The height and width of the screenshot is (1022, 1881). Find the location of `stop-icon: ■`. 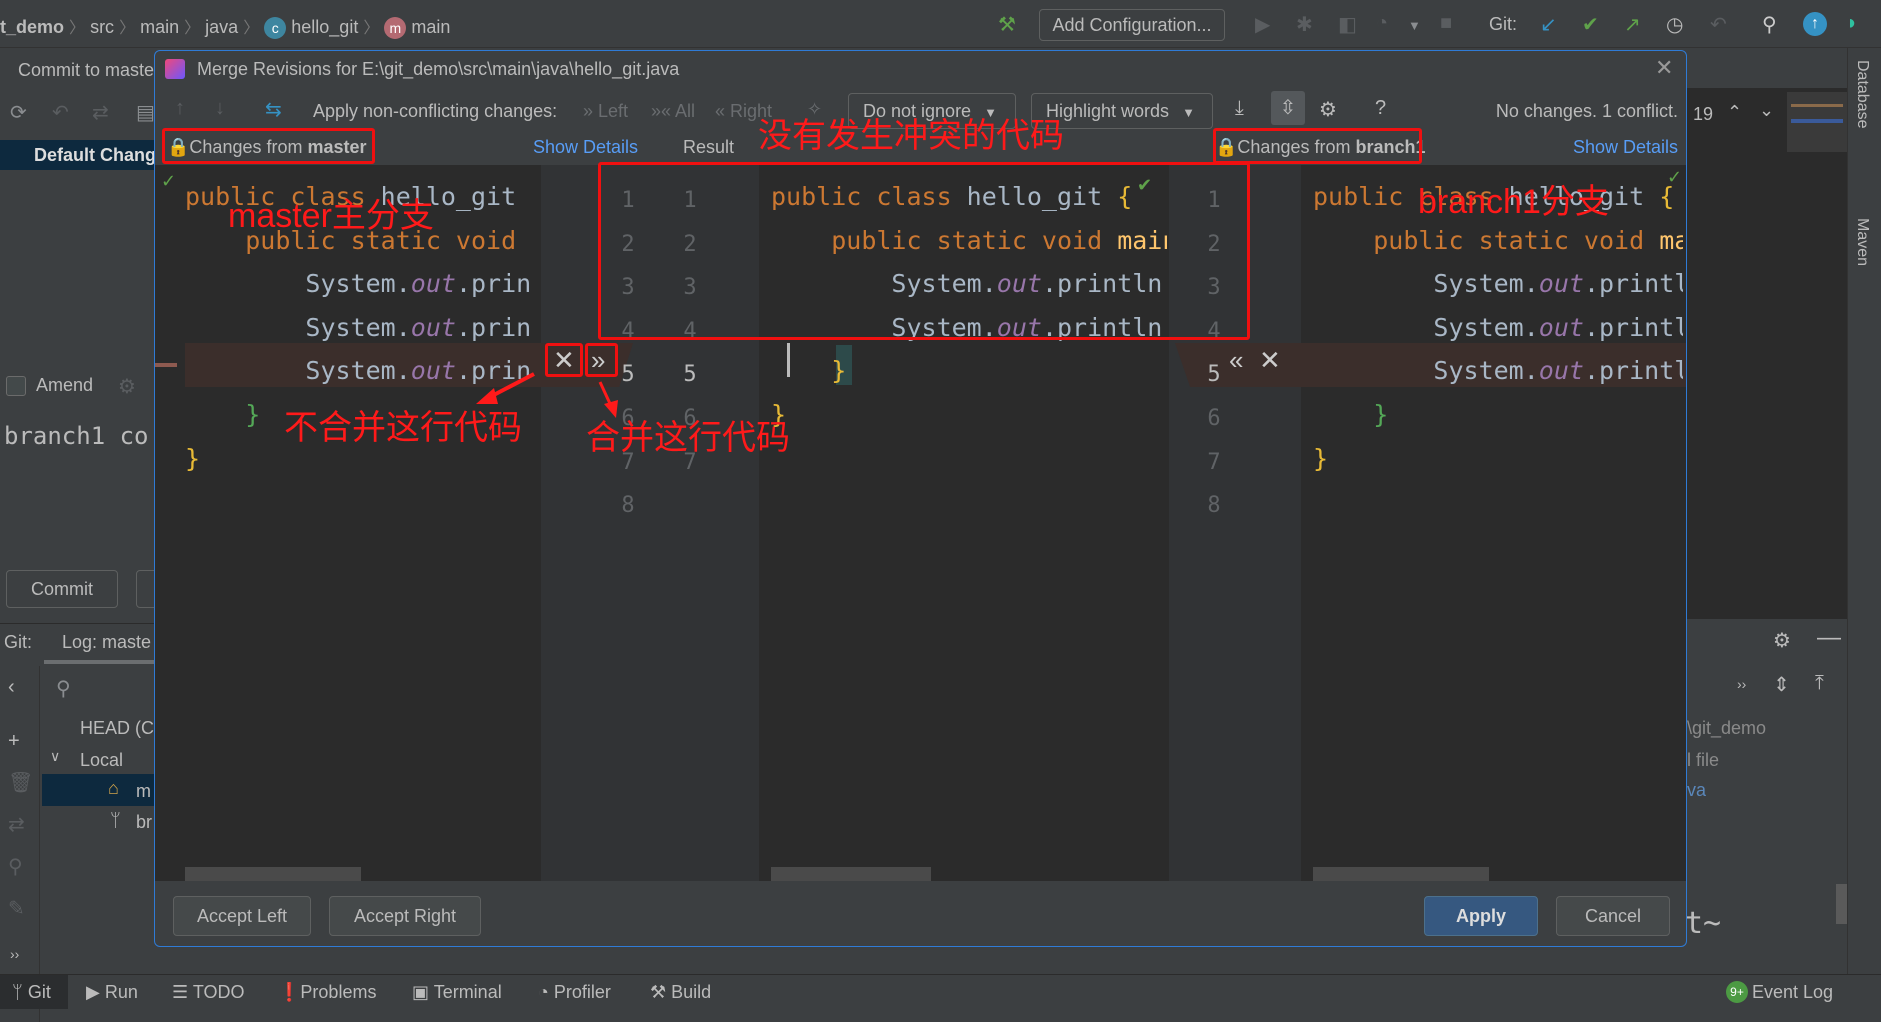

stop-icon: ■ is located at coordinates (1446, 23).